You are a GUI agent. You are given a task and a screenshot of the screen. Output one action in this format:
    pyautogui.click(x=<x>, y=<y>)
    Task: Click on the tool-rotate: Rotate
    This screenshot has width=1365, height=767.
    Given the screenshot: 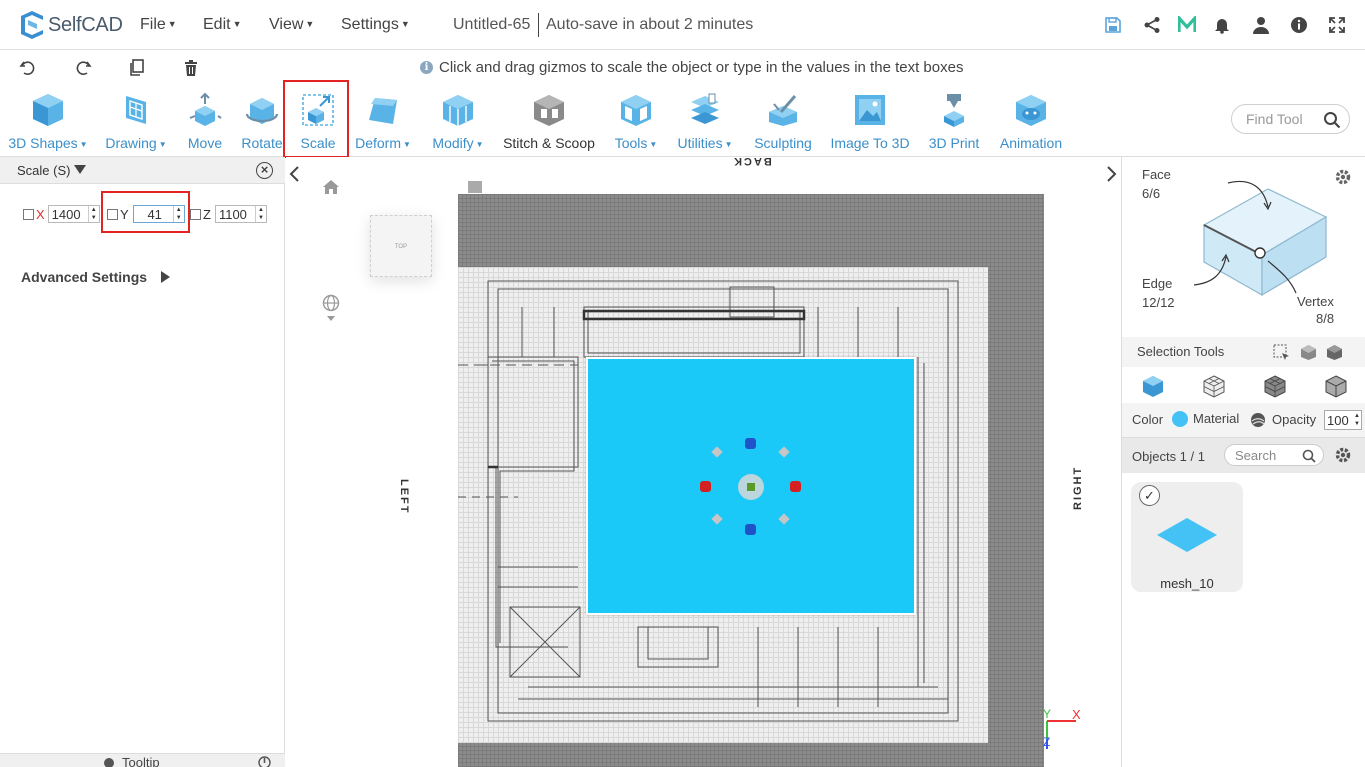 What is the action you would take?
    pyautogui.click(x=262, y=121)
    